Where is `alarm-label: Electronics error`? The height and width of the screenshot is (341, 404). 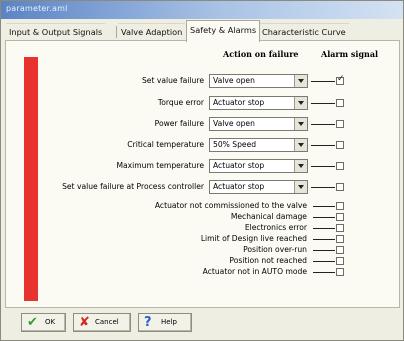 alarm-label: Electronics error is located at coordinates (275, 227).